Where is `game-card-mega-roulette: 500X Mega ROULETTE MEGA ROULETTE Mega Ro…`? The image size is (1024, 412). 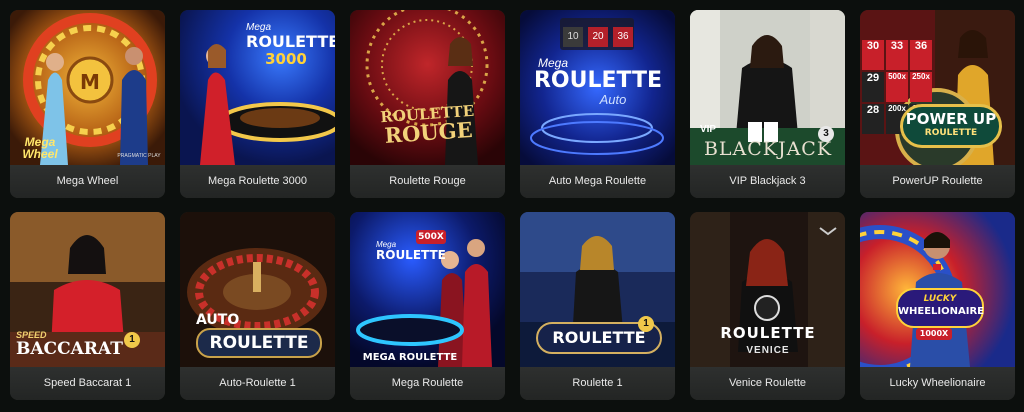 game-card-mega-roulette: 500X Mega ROULETTE MEGA ROULETTE Mega Ro… is located at coordinates (427, 306).